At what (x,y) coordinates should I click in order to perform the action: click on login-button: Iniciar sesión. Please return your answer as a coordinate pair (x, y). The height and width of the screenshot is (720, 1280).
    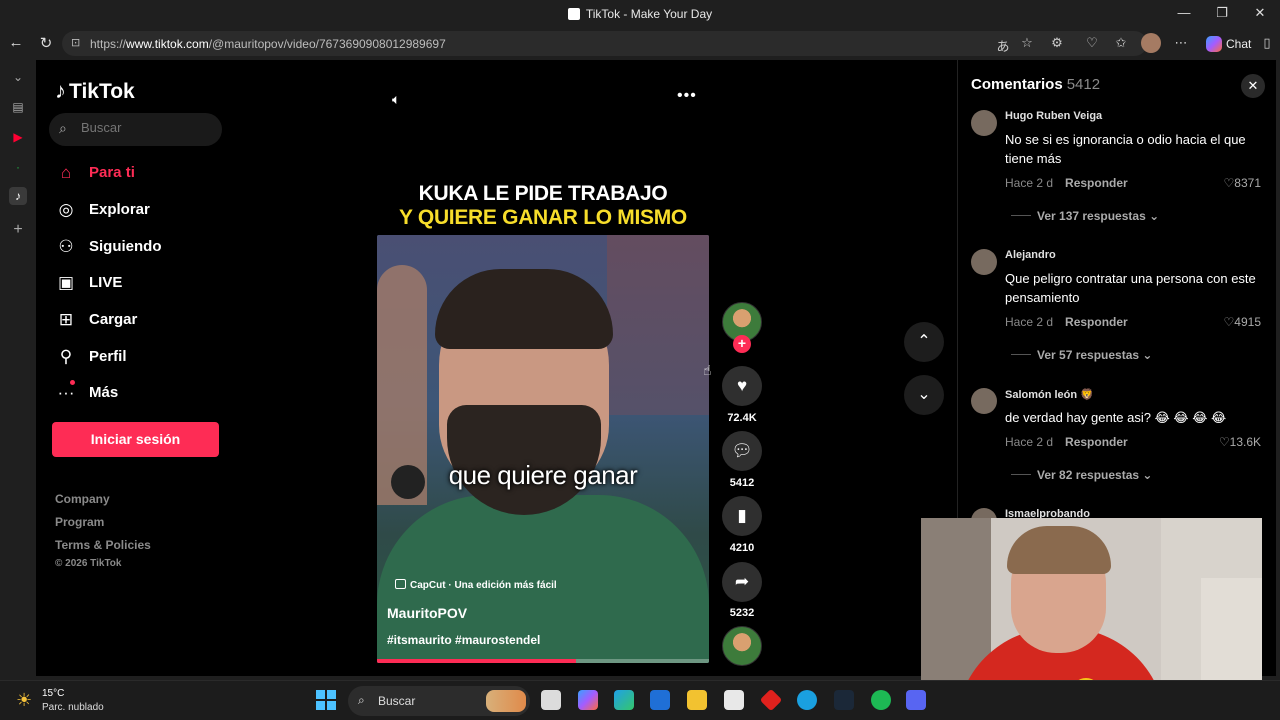
    Looking at the image, I should click on (135, 439).